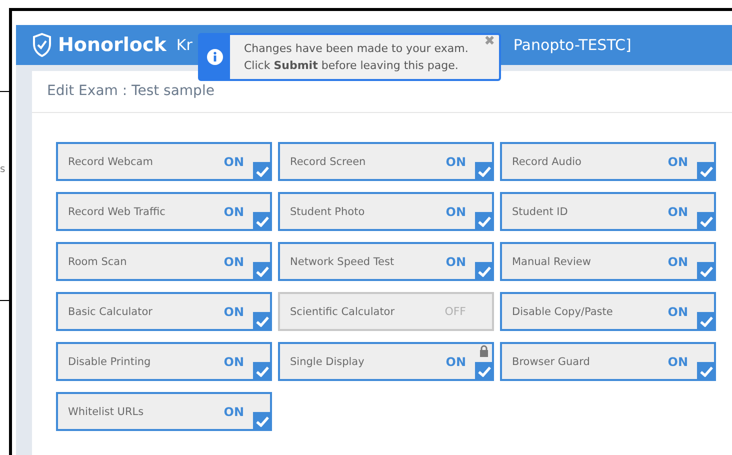  Describe the element at coordinates (608, 261) in the screenshot. I see `setting-toggle: Manual Review ON` at that location.